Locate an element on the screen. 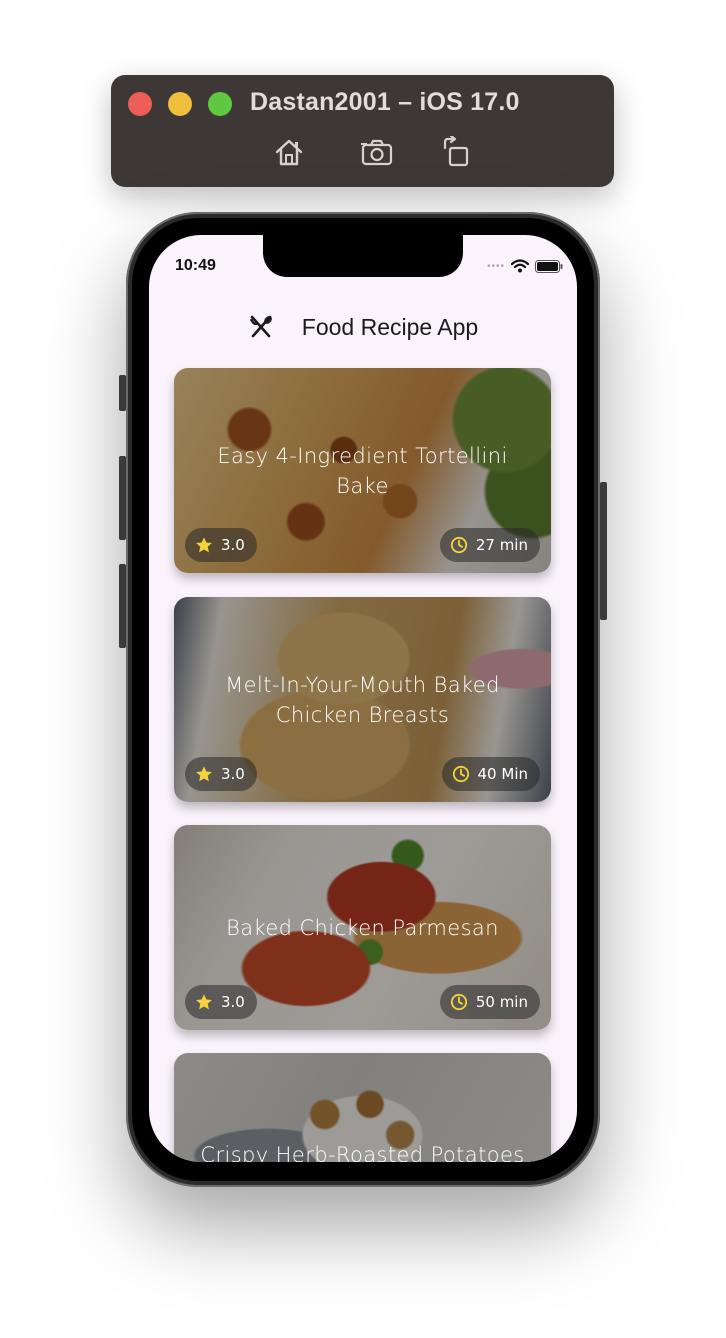  time-badge: 50 min is located at coordinates (489, 1002).